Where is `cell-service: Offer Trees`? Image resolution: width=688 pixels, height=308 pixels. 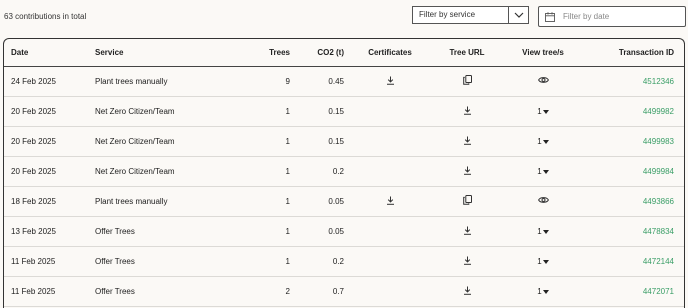
cell-service: Offer Trees is located at coordinates (167, 291).